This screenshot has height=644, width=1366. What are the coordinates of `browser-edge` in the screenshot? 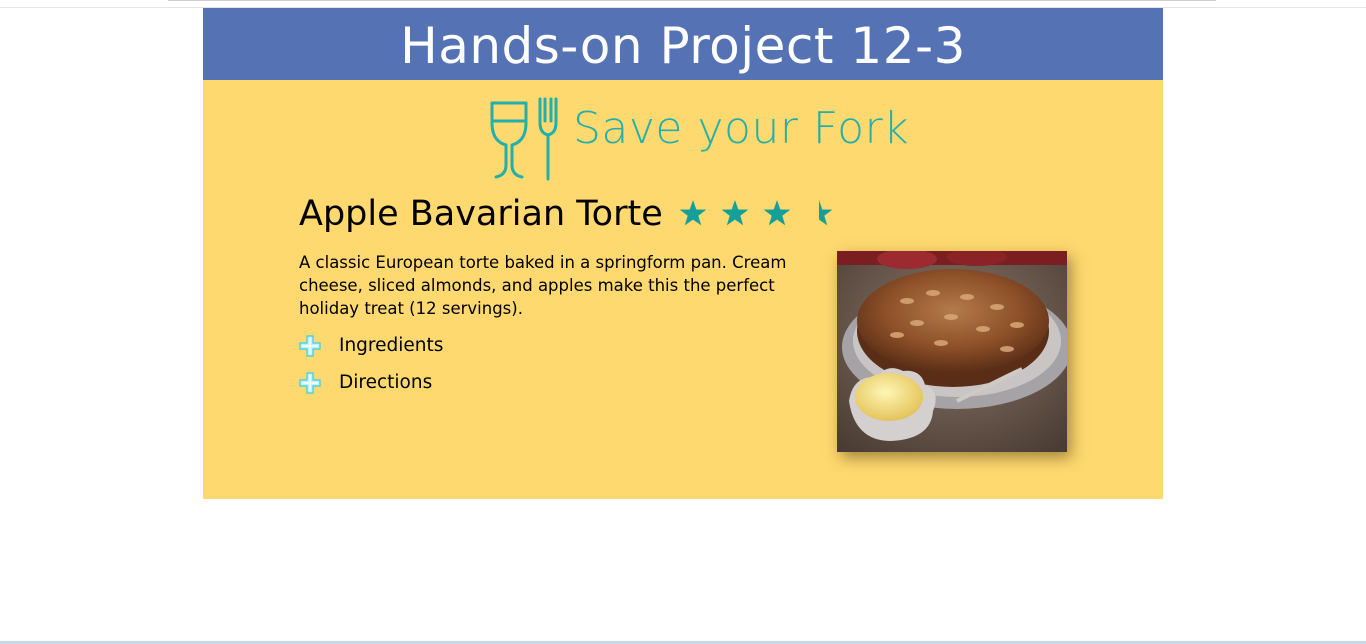 It's located at (692, 0).